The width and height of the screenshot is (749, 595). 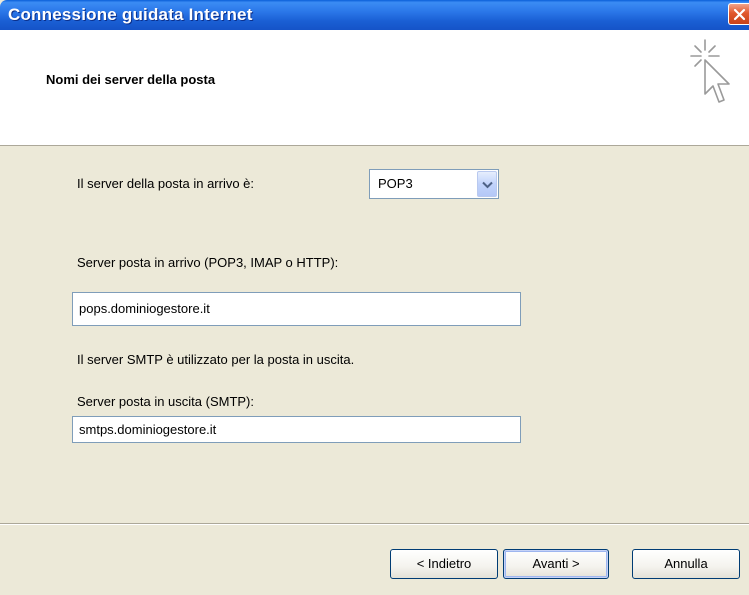 I want to click on incoming-server-input: pops.dominiogestore.it, so click(x=296, y=309).